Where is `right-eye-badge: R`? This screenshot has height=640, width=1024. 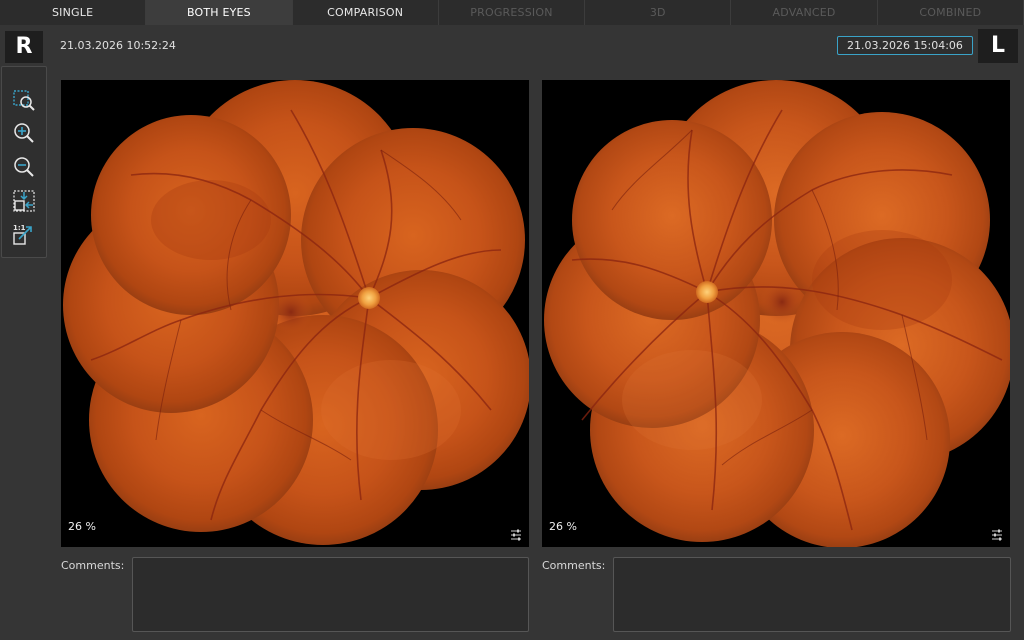 right-eye-badge: R is located at coordinates (24, 47).